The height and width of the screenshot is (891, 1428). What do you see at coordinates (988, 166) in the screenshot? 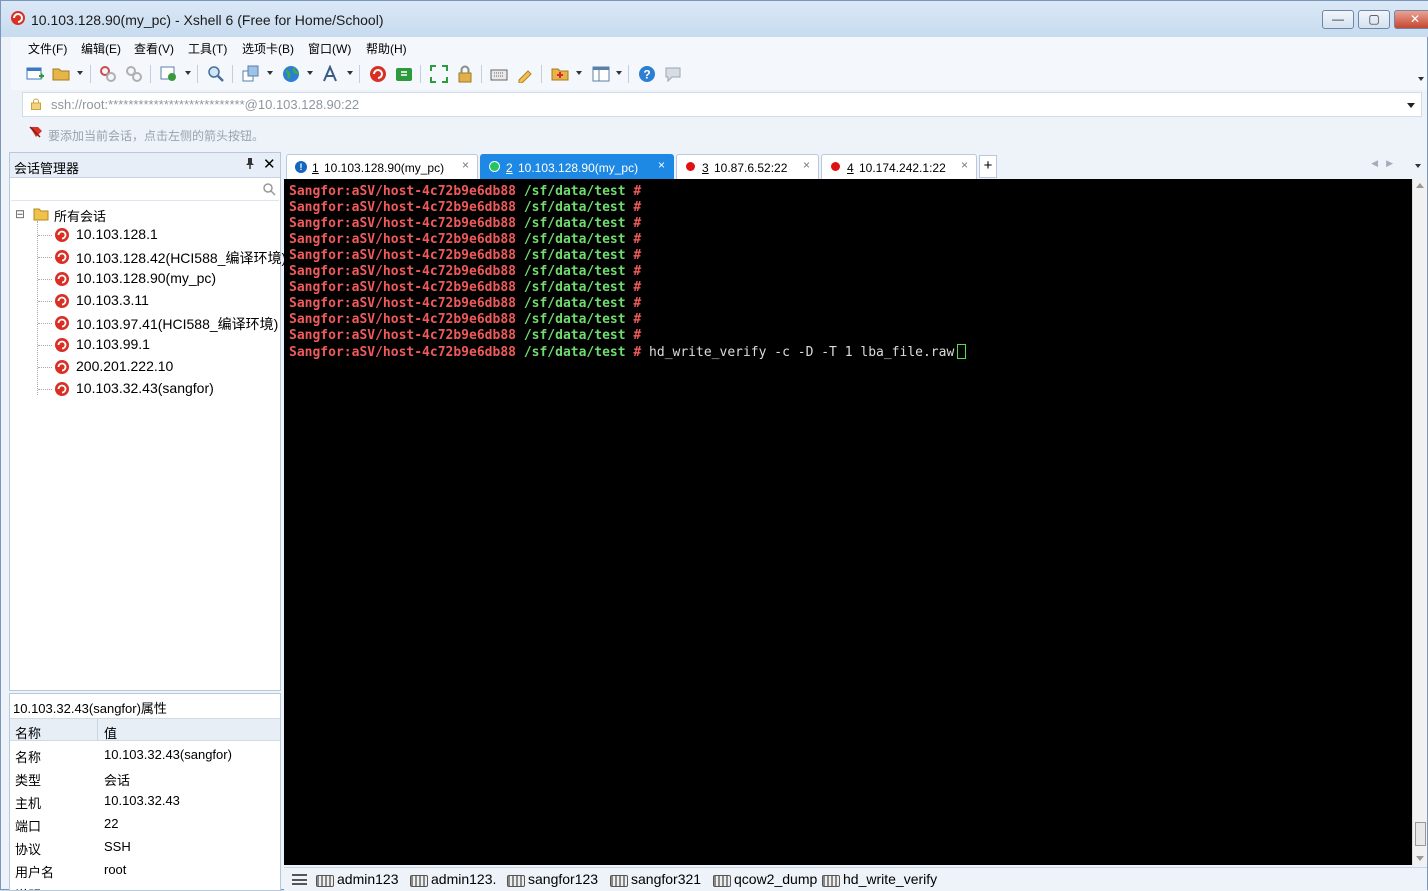
I see `add-tab-button: +` at bounding box center [988, 166].